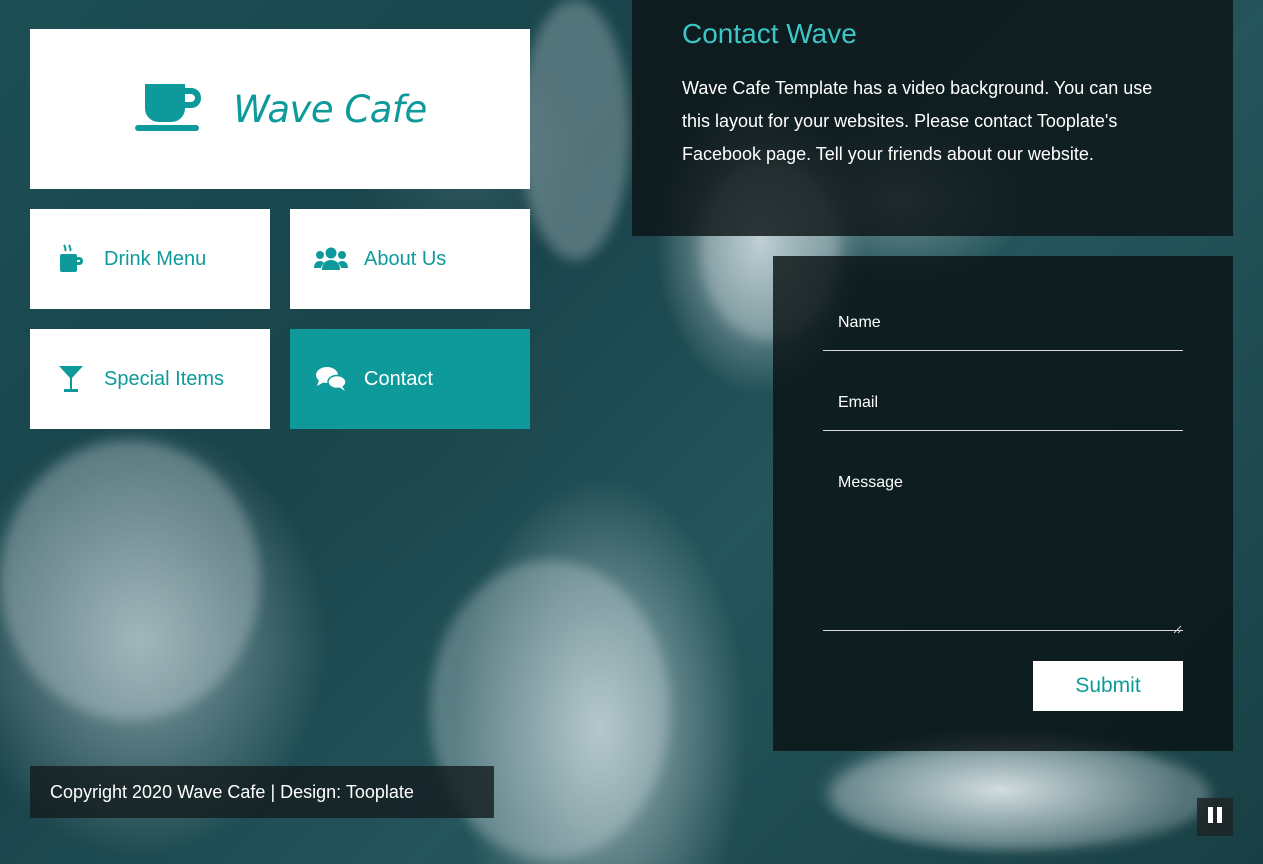  What do you see at coordinates (1003, 550) in the screenshot?
I see `message-field: Message` at bounding box center [1003, 550].